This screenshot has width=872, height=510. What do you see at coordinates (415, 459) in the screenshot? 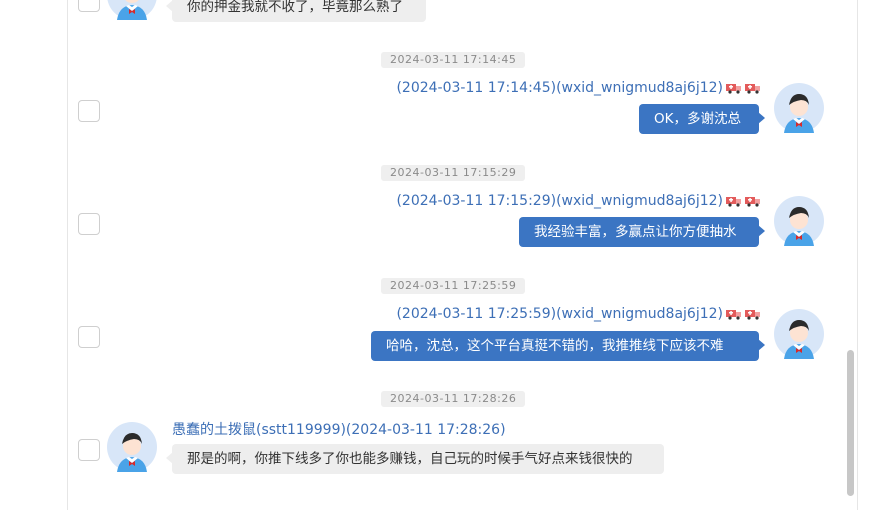
I see `message-bubble: 那是的啊，你推下线多了你也能多赚钱，自己玩的时候手气好点来钱很快的` at bounding box center [415, 459].